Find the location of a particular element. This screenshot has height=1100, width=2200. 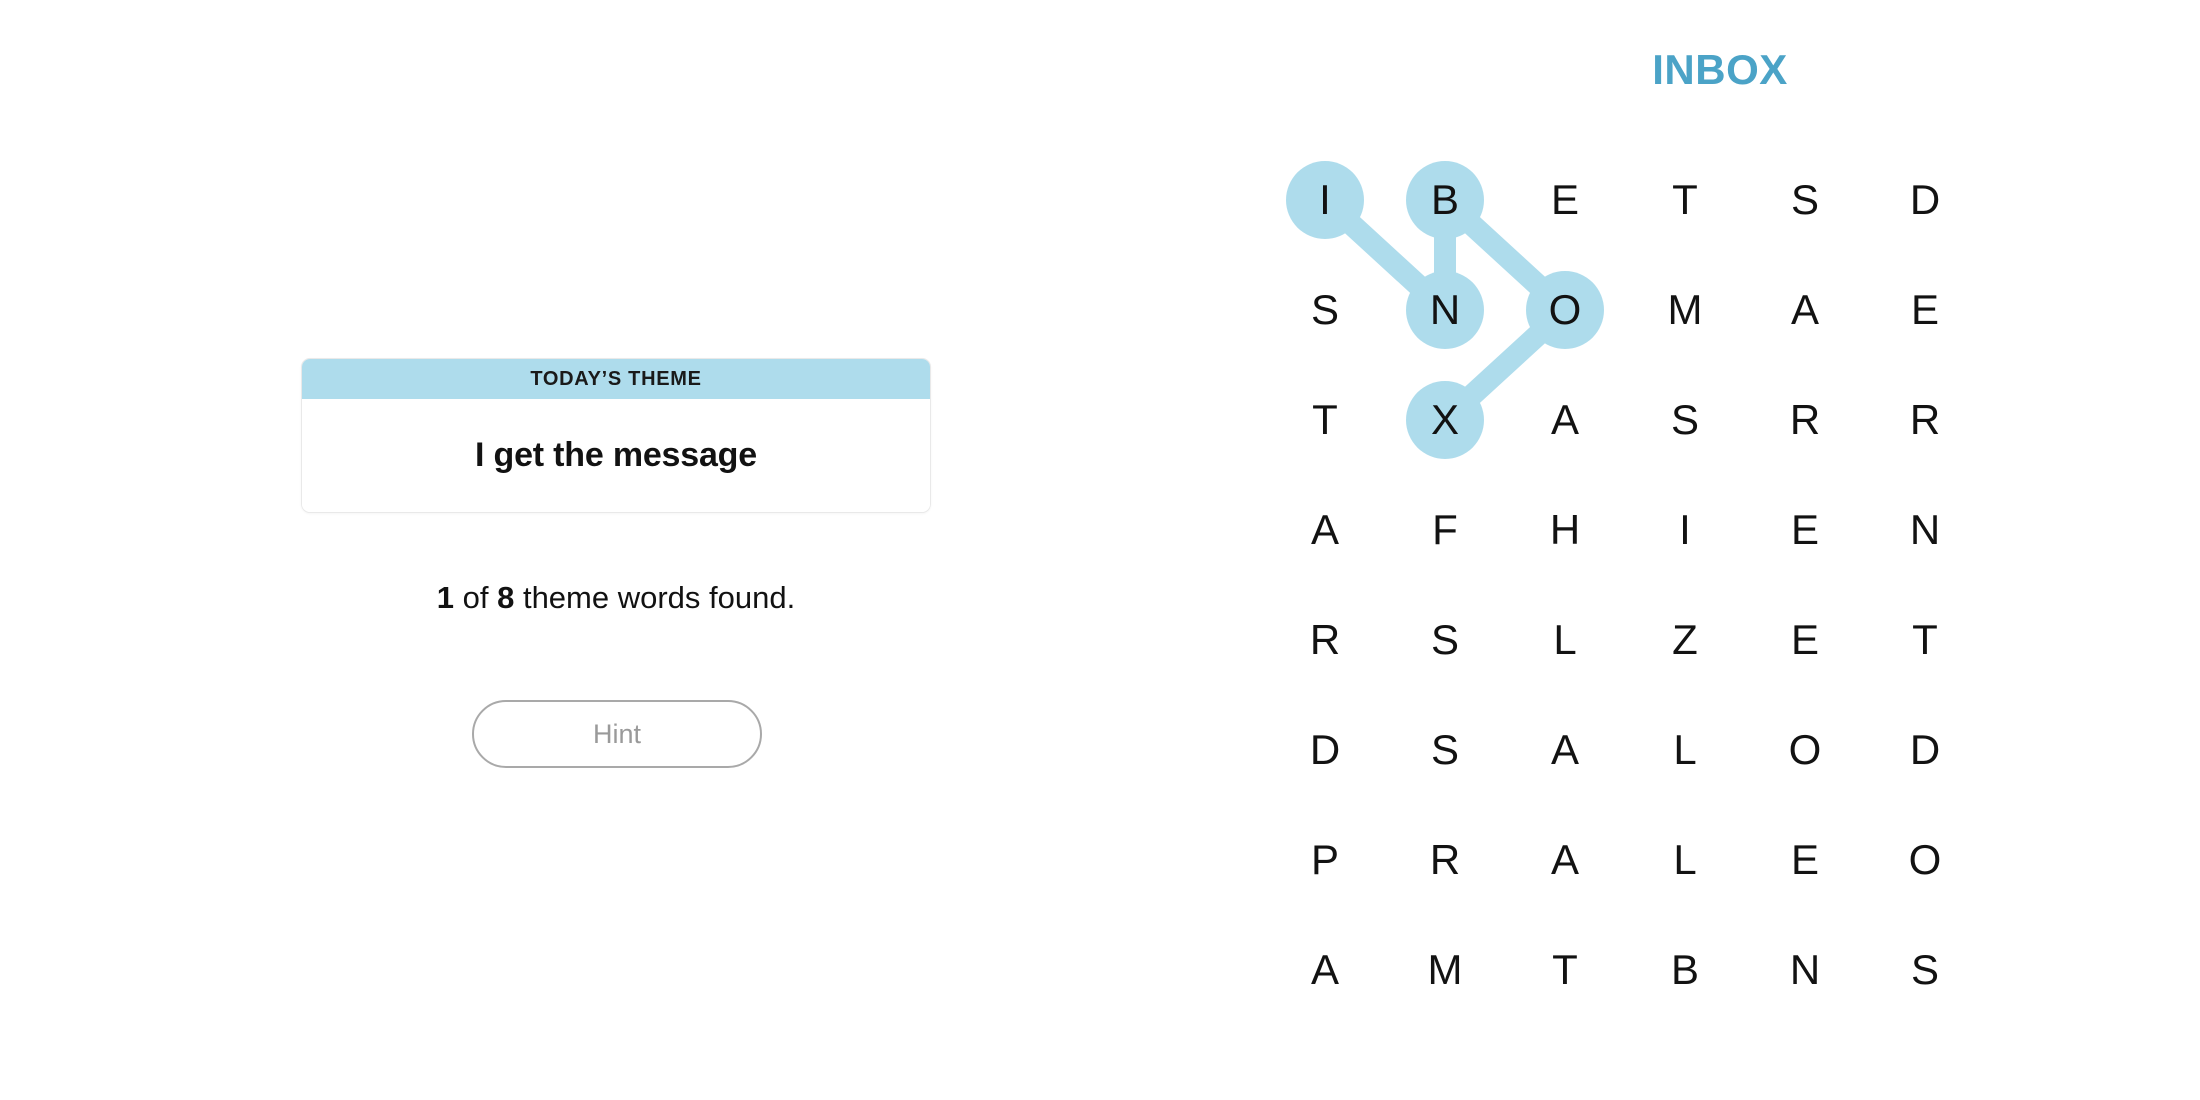

grid-letter: Z is located at coordinates (1685, 640).